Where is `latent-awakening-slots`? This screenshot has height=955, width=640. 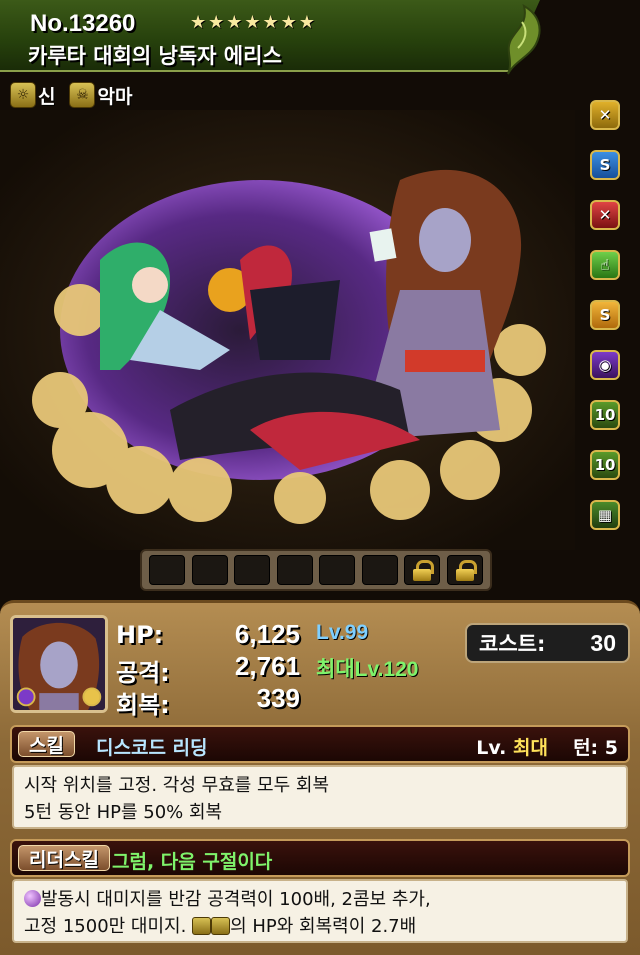 latent-awakening-slots is located at coordinates (316, 570).